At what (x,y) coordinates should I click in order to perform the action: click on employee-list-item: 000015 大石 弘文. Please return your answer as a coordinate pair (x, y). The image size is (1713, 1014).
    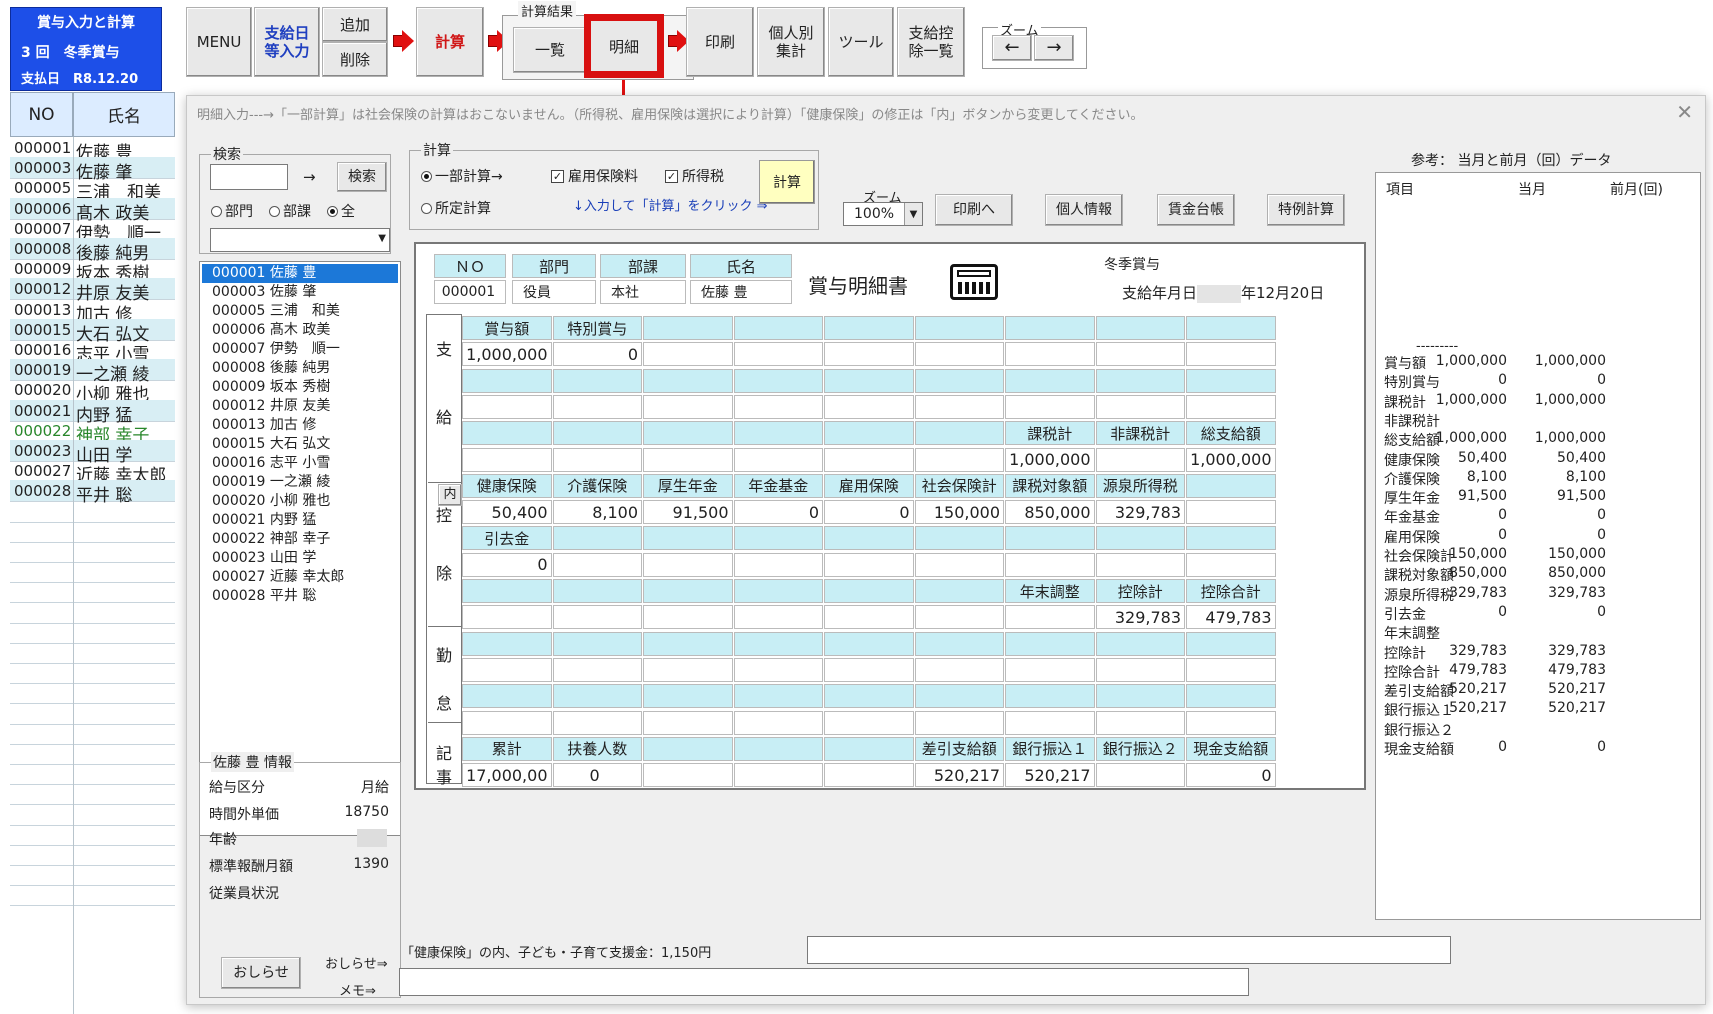
    Looking at the image, I should click on (271, 444).